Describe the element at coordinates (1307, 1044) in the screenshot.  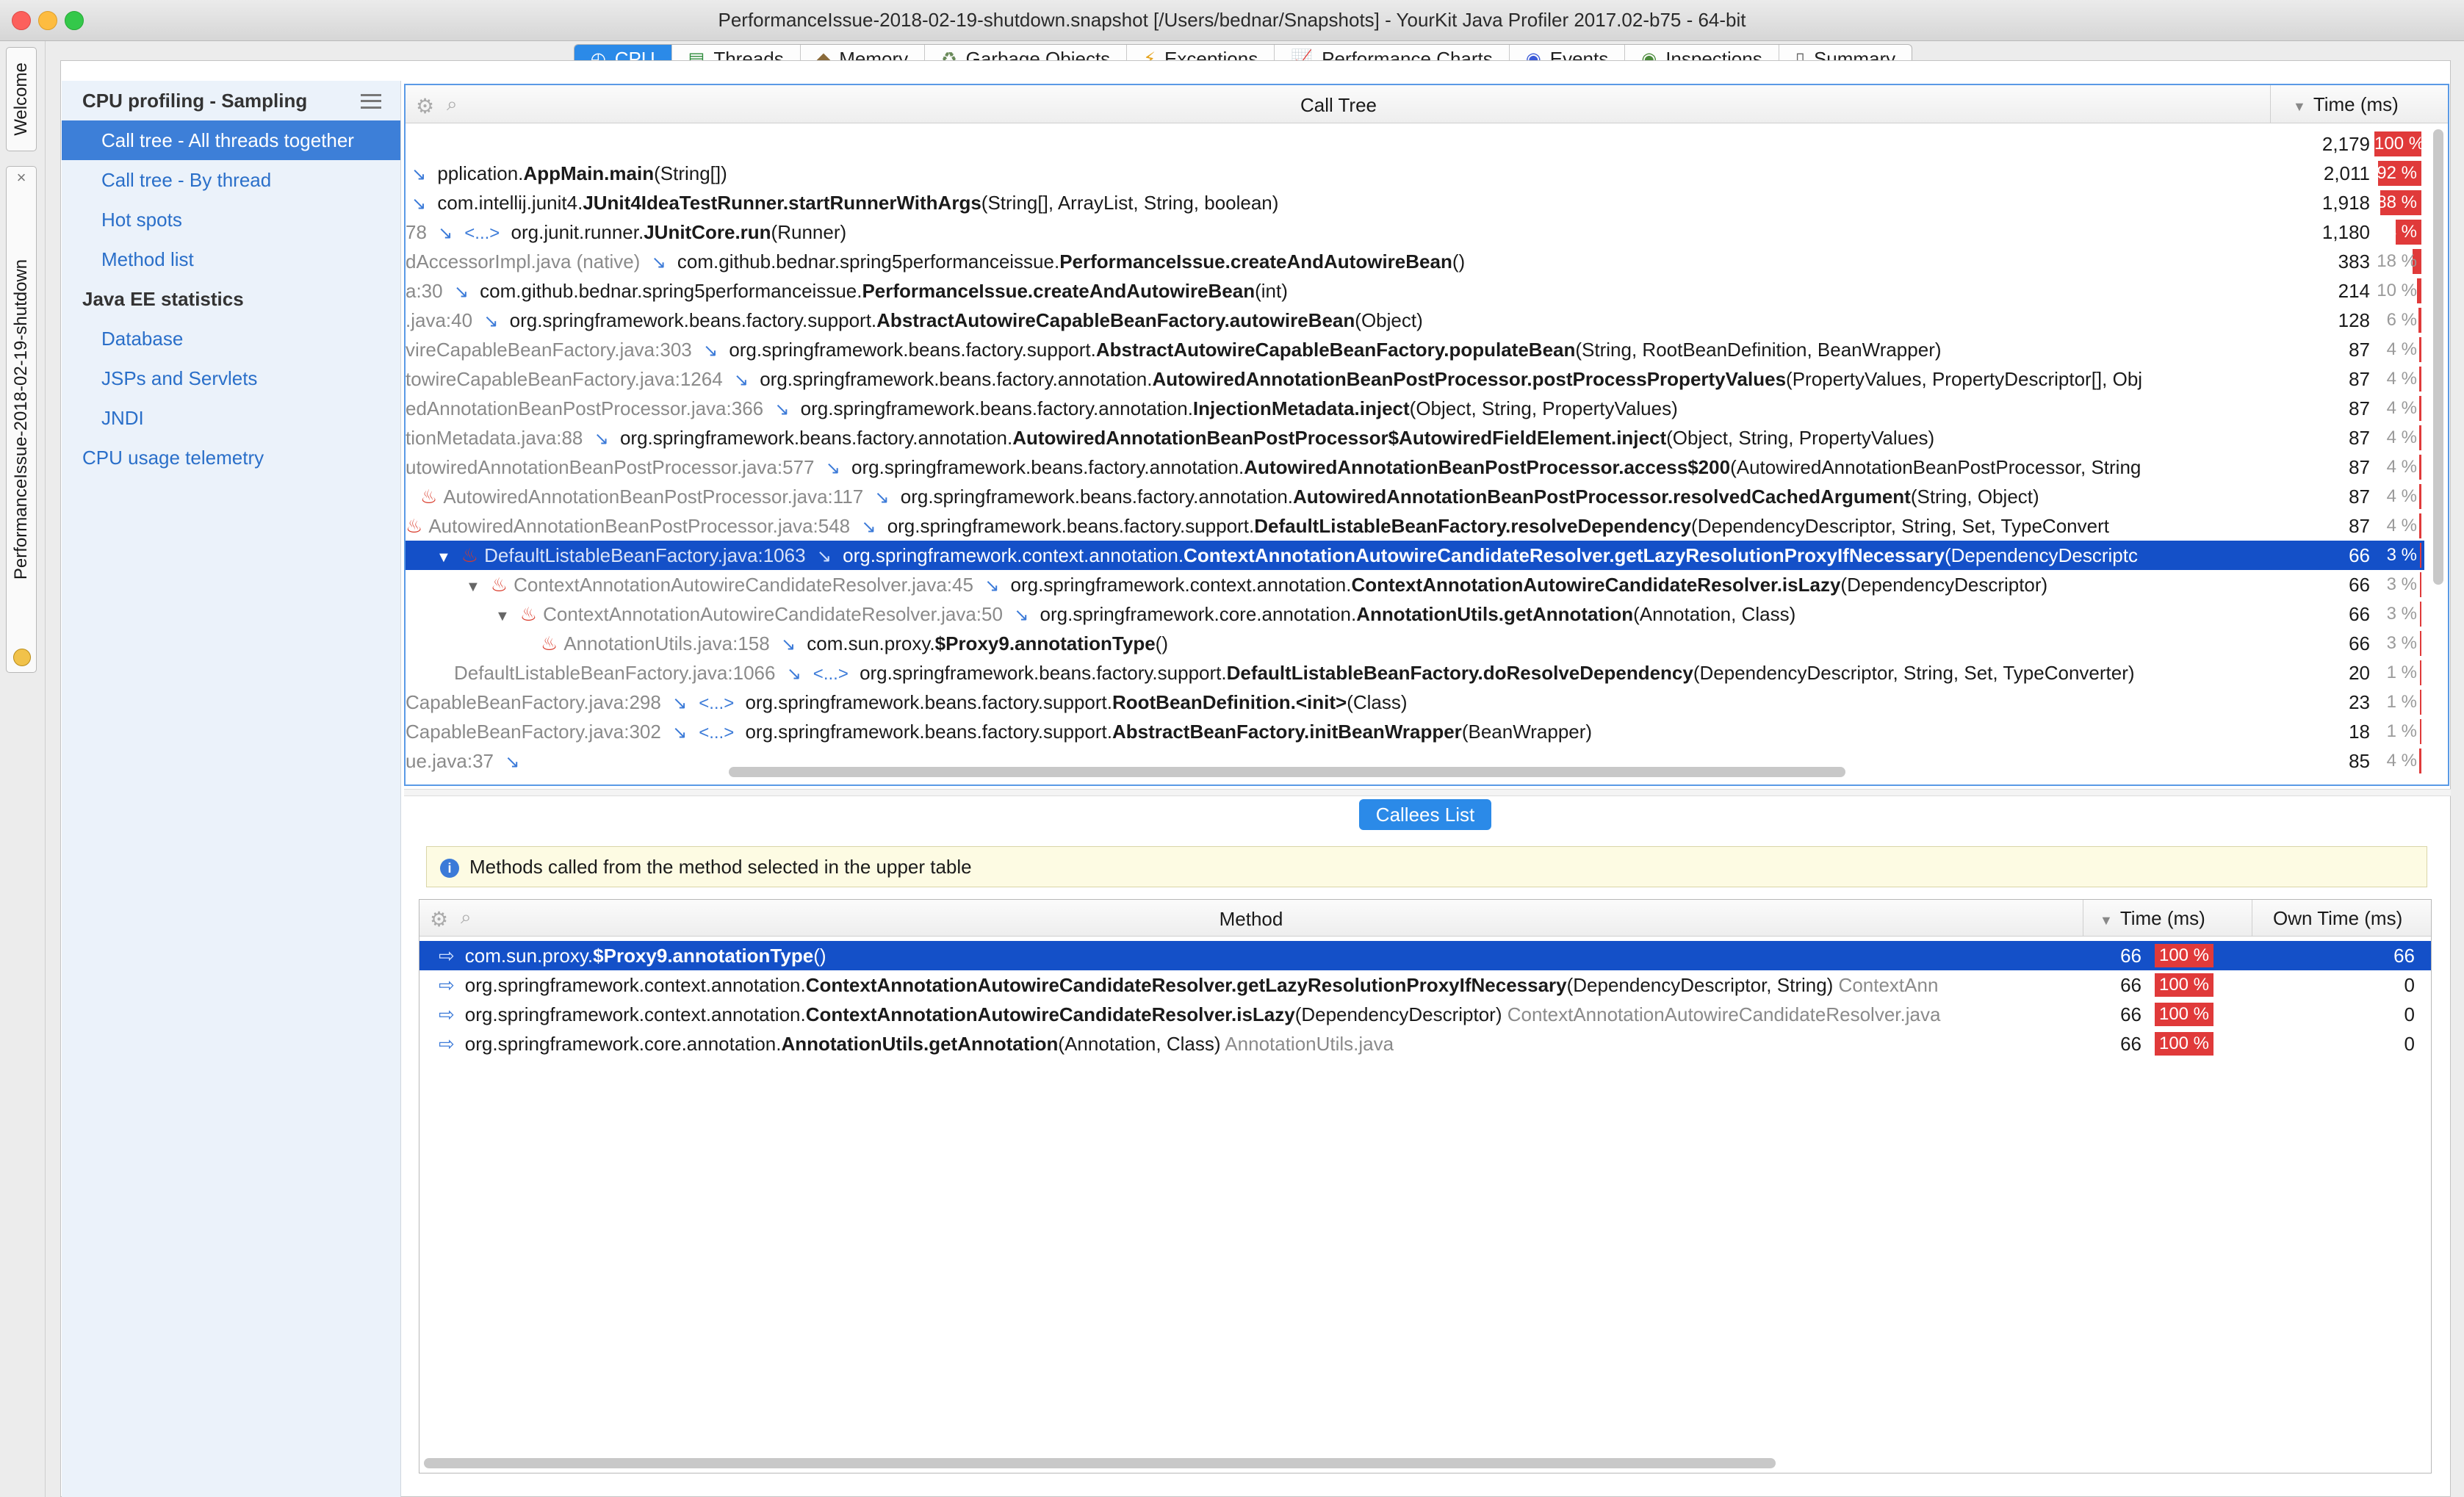
I see `source-file: AnnotationUtils.java` at that location.